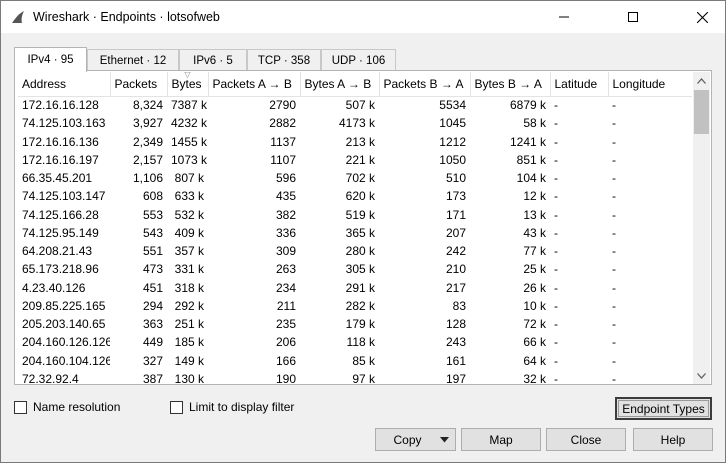 The width and height of the screenshot is (726, 463). I want to click on cell-bytes-a-b: 221 k, so click(360, 159).